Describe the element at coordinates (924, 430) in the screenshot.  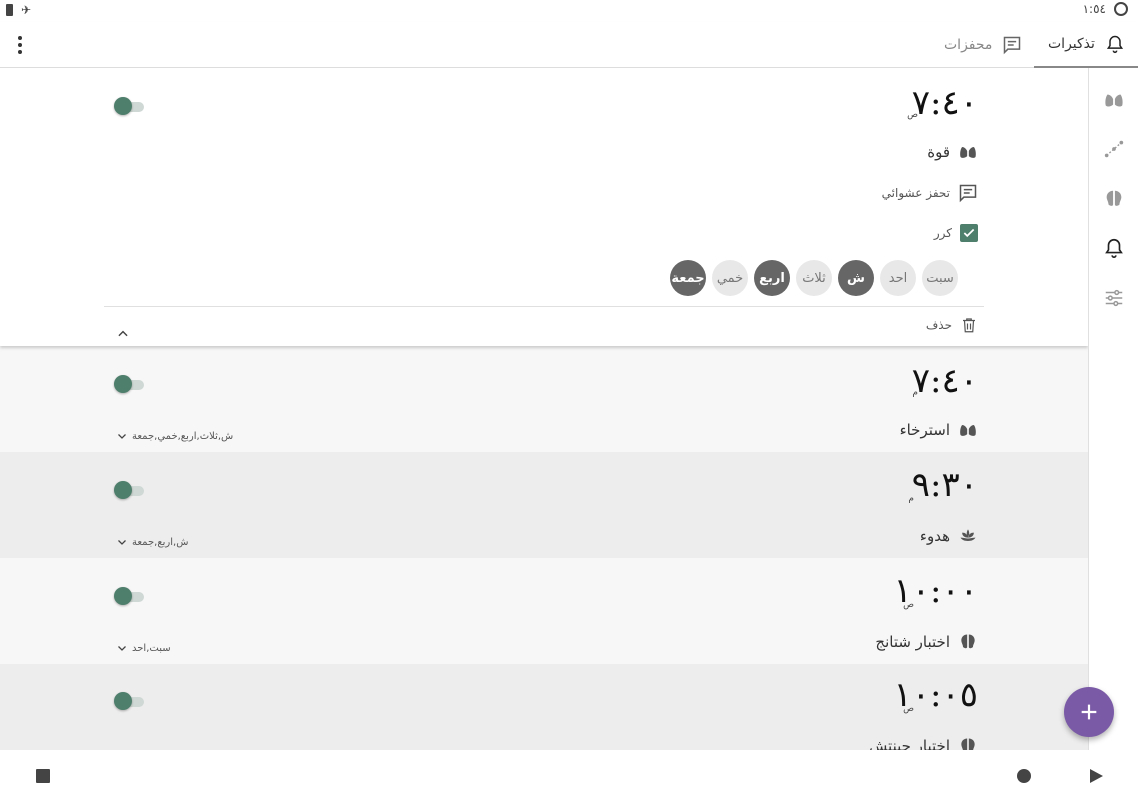
I see `exercise-label: استرخاء` at that location.